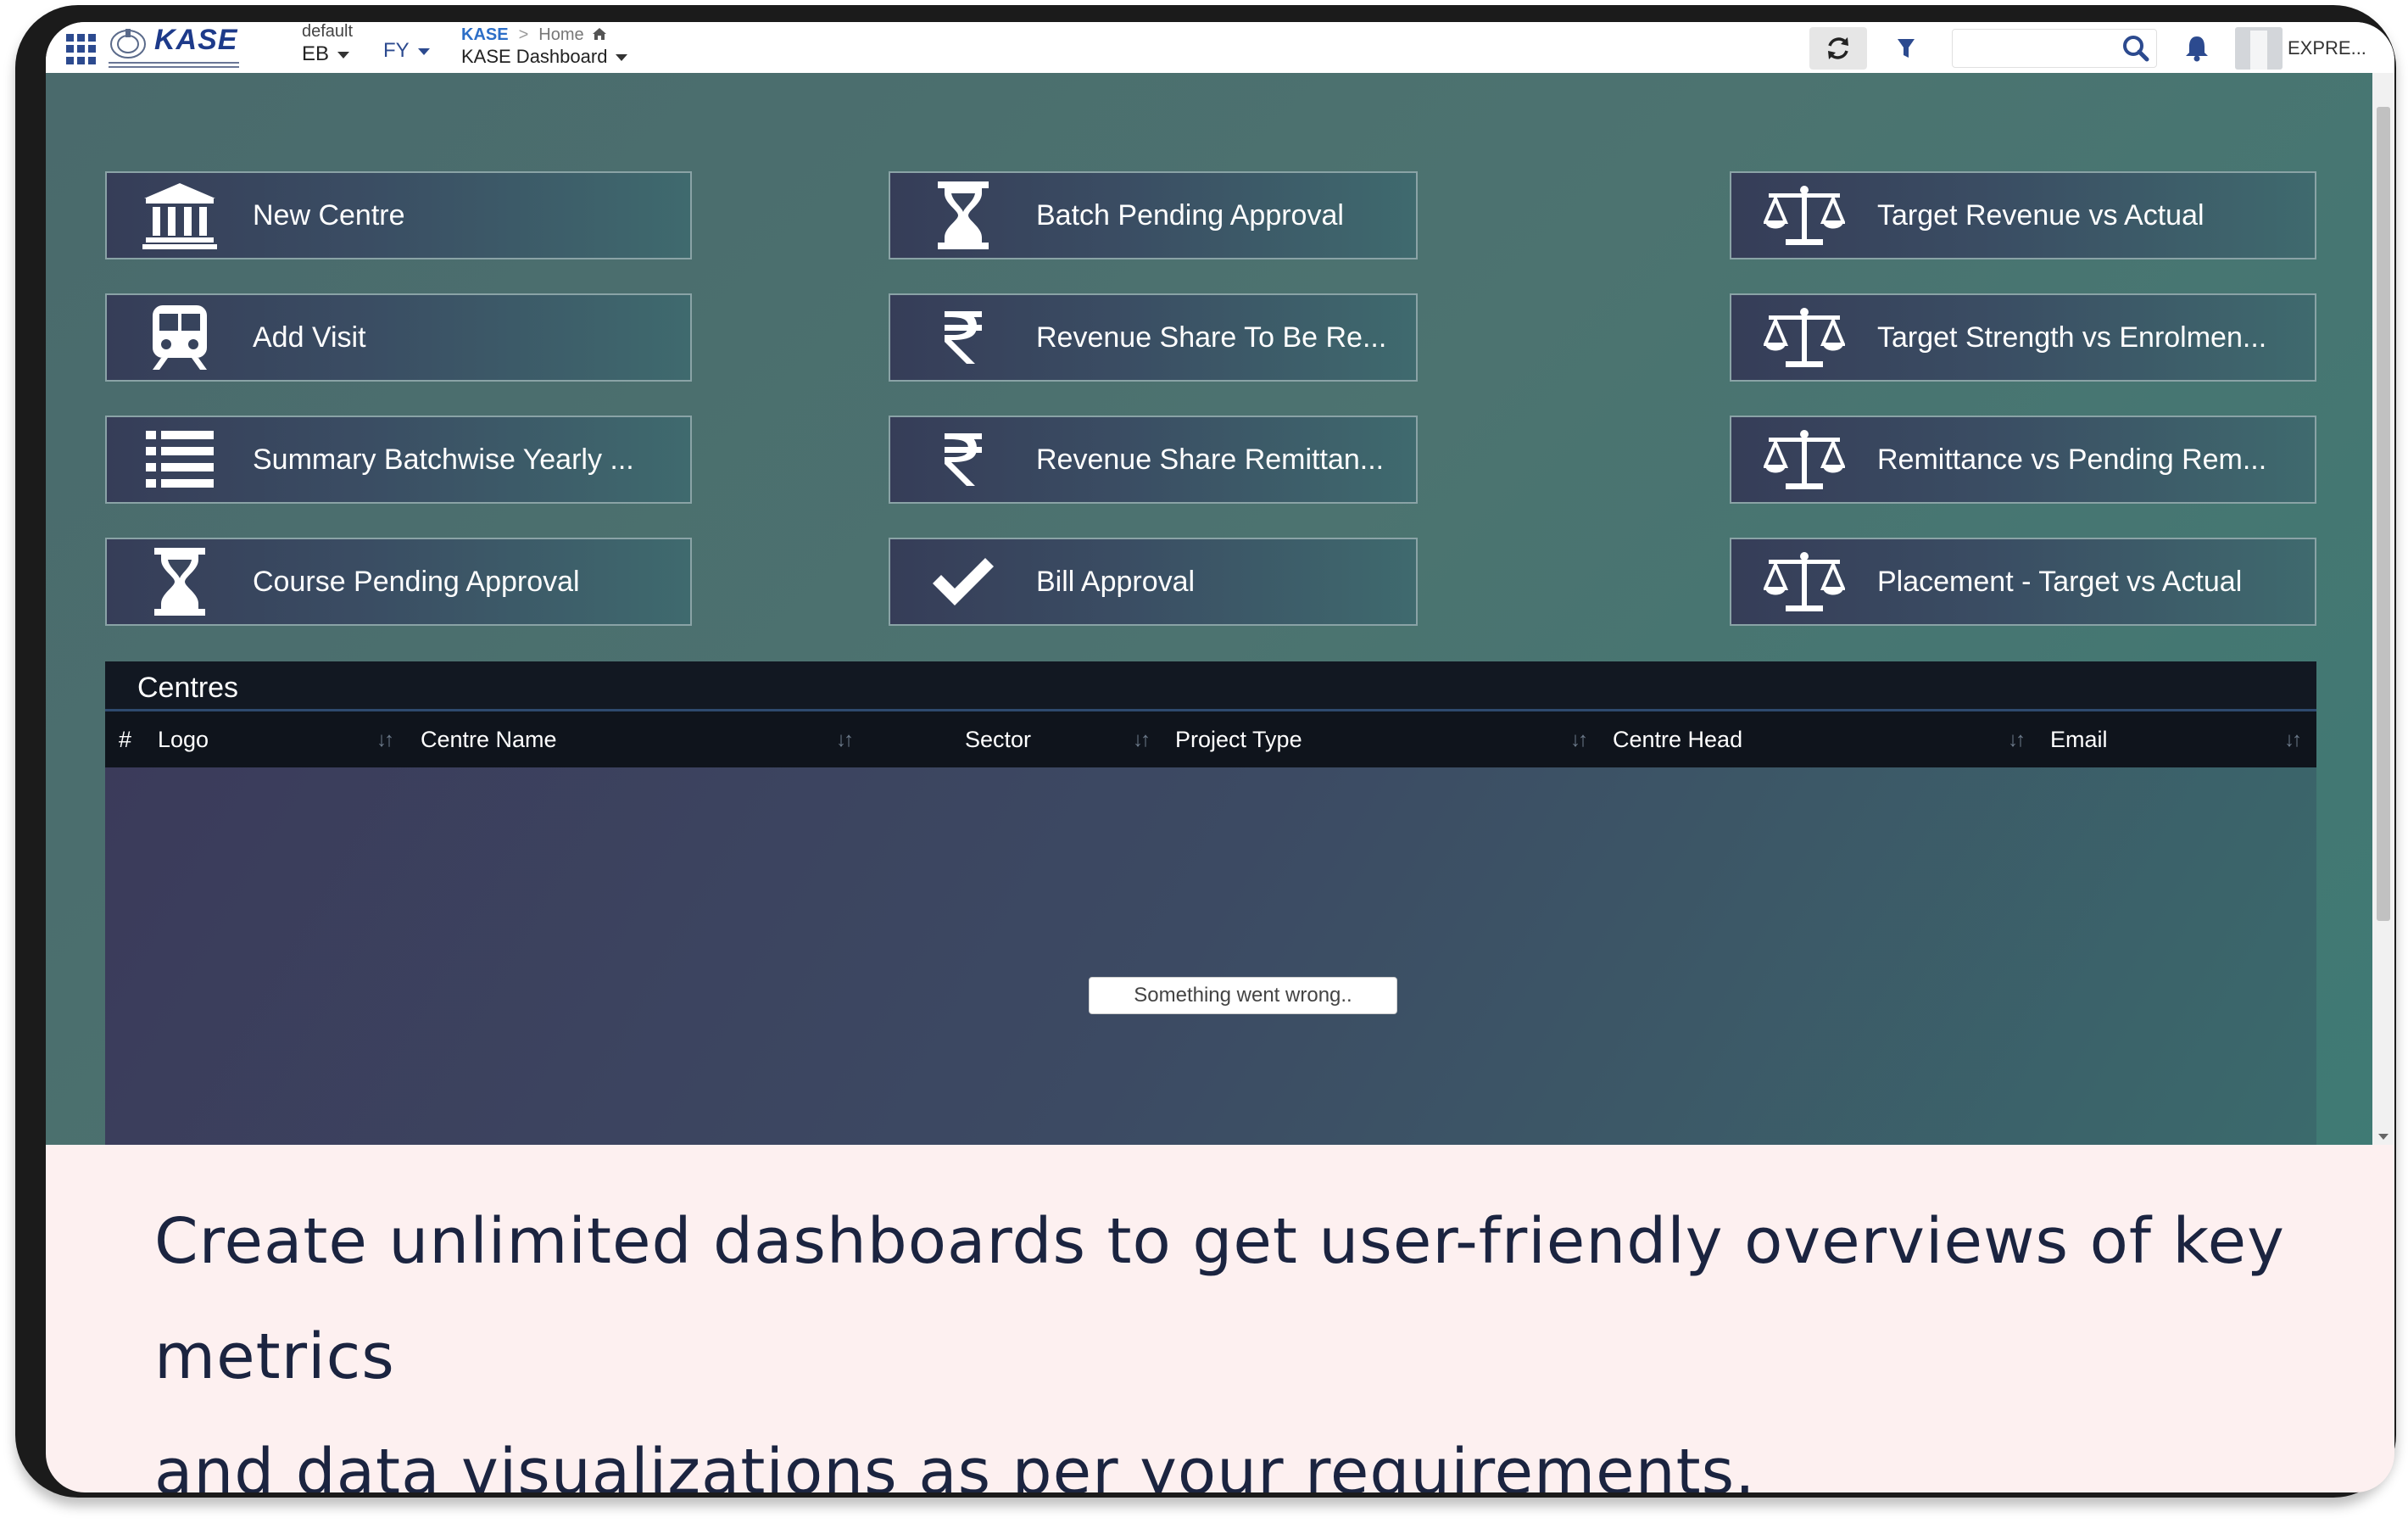  I want to click on tile-placement-target-vs-actual: Placement - Target vs Actual, so click(2023, 582).